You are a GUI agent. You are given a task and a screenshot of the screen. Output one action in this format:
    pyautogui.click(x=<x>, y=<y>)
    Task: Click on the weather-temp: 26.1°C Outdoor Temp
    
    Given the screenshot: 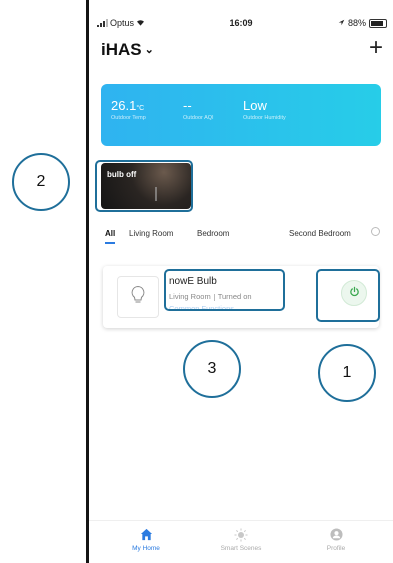 What is the action you would take?
    pyautogui.click(x=128, y=109)
    